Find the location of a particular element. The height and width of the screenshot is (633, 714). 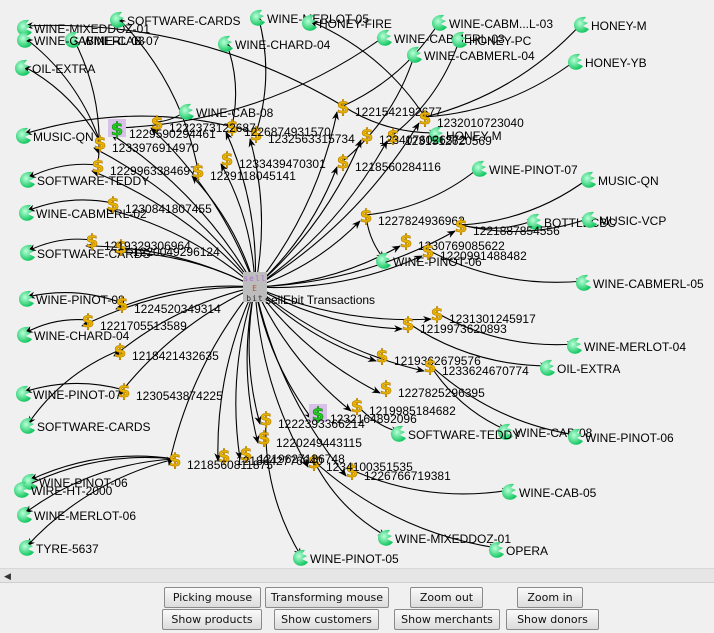

transaction-id-label: 1219973620893 is located at coordinates (463, 329).